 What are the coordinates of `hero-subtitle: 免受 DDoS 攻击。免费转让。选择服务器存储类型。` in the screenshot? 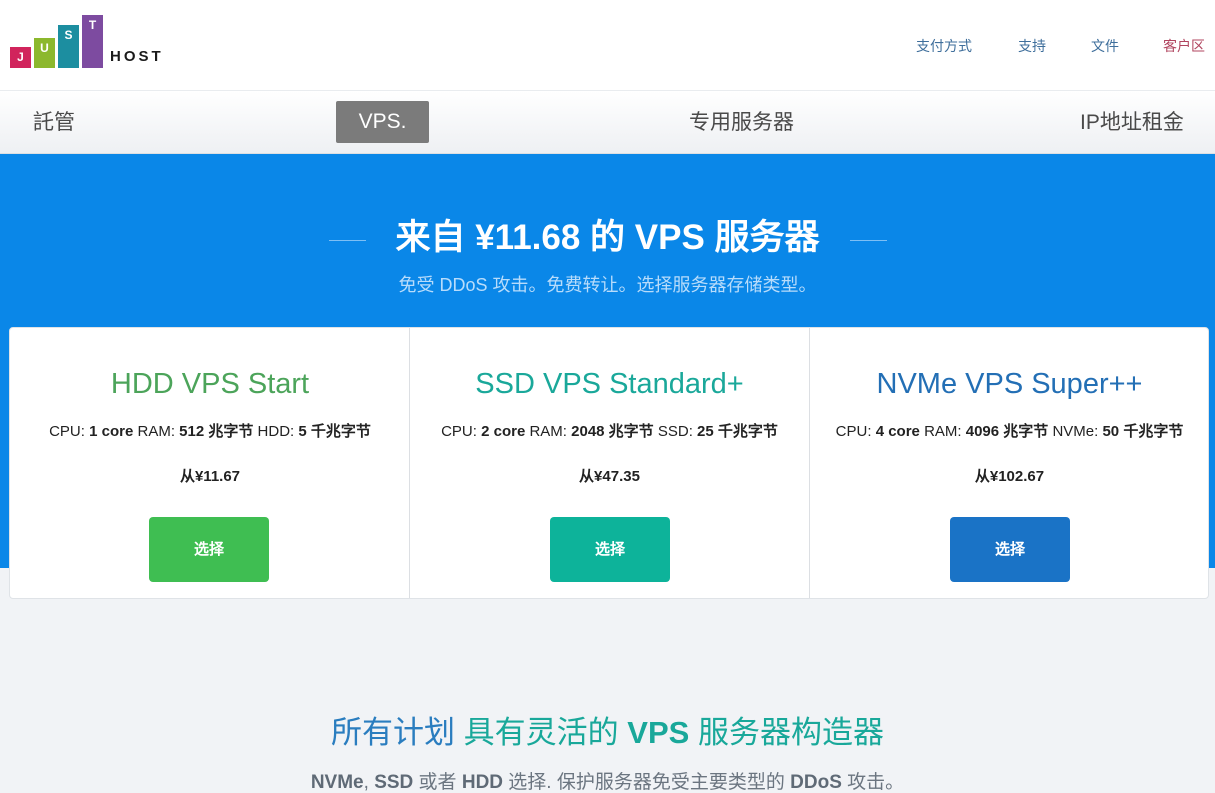 It's located at (607, 285).